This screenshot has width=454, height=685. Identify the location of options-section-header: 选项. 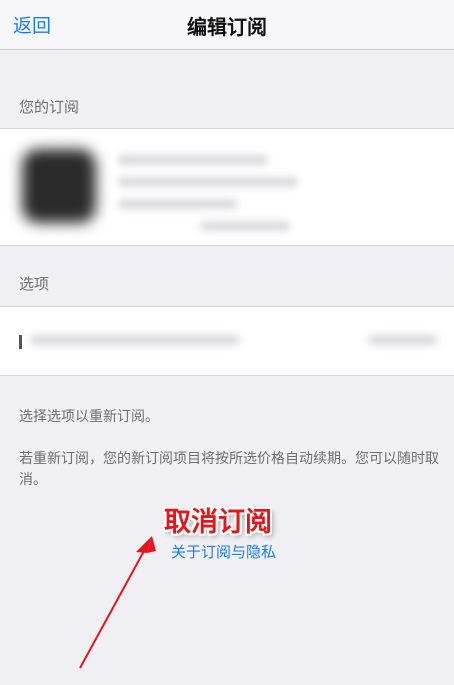
(34, 284).